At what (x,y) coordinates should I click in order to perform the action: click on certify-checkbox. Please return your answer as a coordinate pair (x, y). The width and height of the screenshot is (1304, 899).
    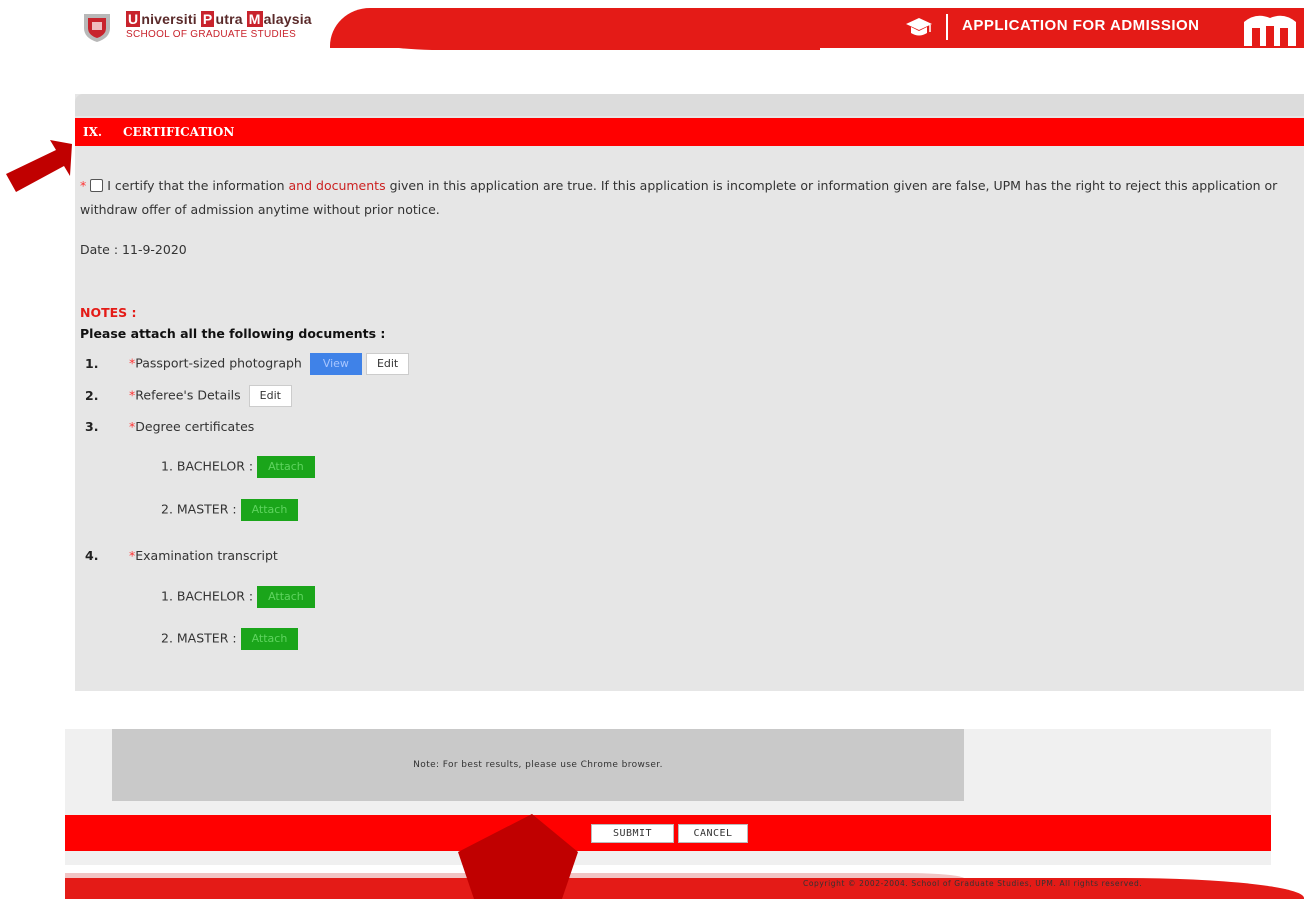
    Looking at the image, I should click on (97, 185).